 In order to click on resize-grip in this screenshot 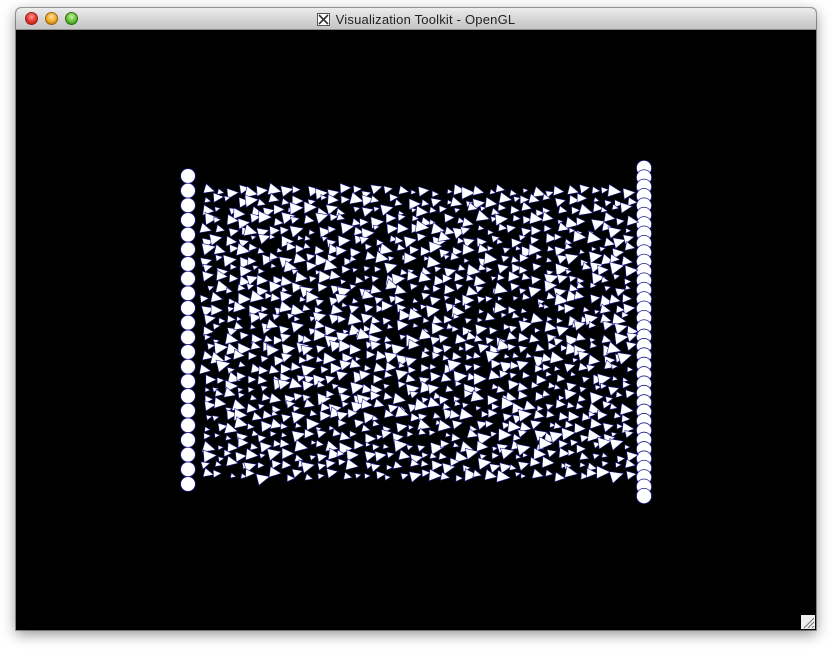, I will do `click(808, 622)`.